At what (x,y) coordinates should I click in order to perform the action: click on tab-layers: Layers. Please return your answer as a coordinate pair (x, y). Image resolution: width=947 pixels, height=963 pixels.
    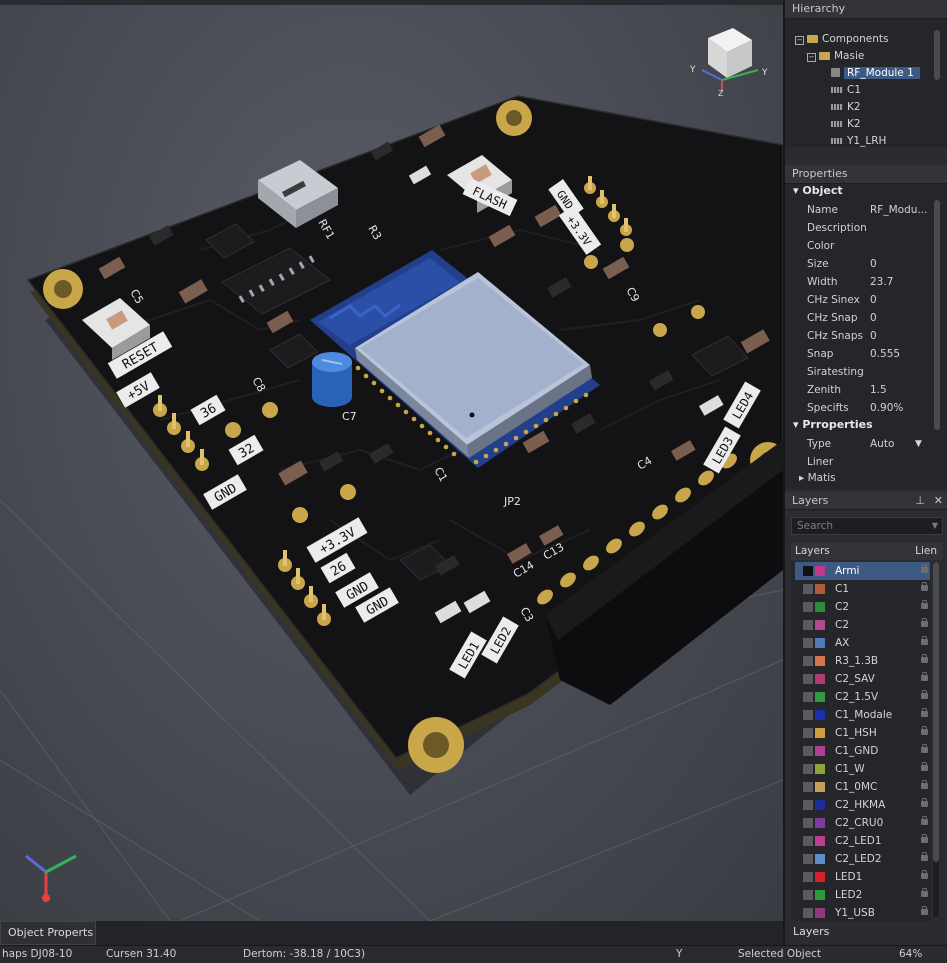
    Looking at the image, I should click on (814, 933).